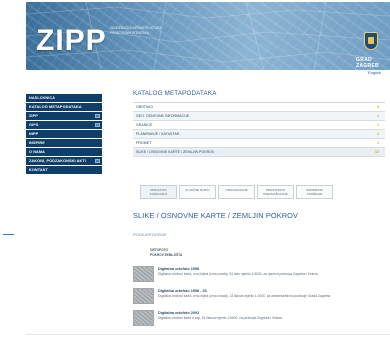 The width and height of the screenshot is (390, 338). What do you see at coordinates (34, 125) in the screenshot?
I see `sidebar-item-label: GIPS` at bounding box center [34, 125].